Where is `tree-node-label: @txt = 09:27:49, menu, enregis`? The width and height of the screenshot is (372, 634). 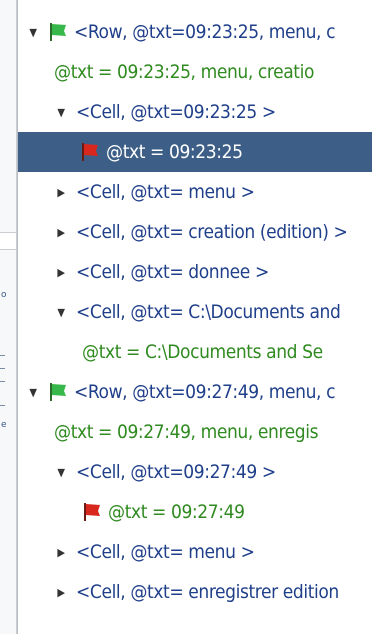 tree-node-label: @txt = 09:27:49, menu, enregis is located at coordinates (186, 432).